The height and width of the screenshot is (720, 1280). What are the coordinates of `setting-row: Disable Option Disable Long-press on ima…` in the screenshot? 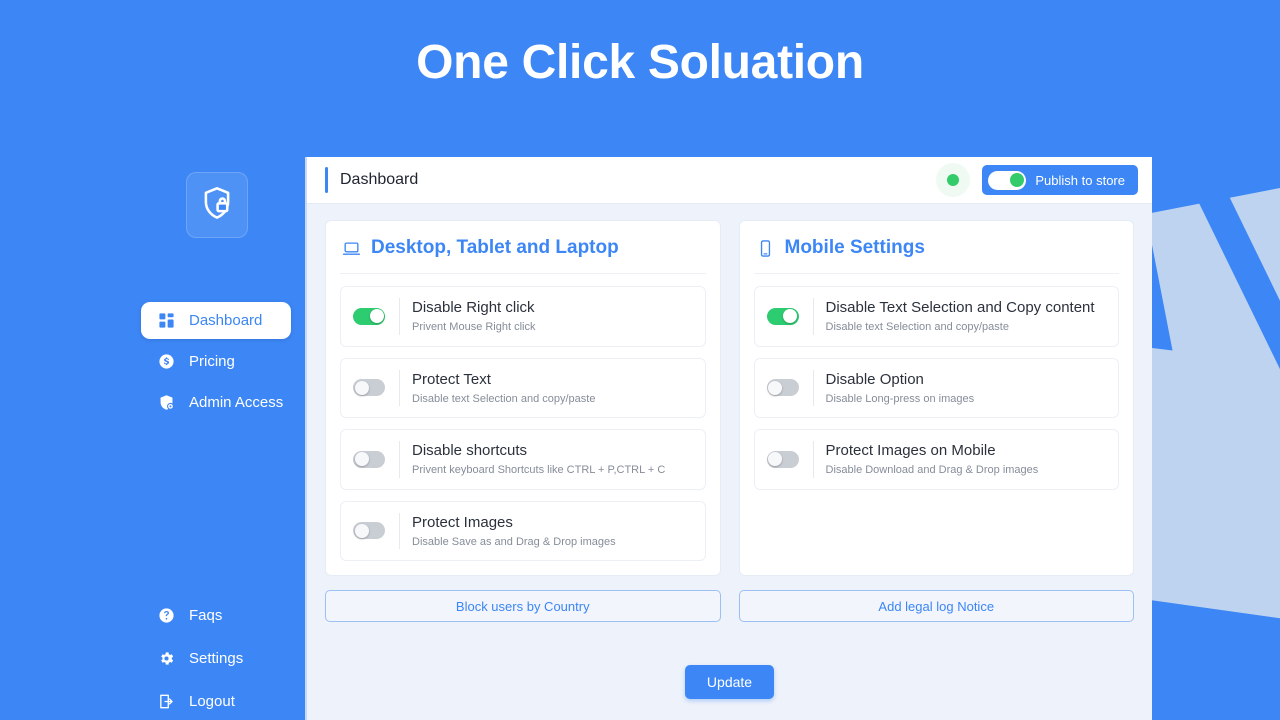 It's located at (936, 388).